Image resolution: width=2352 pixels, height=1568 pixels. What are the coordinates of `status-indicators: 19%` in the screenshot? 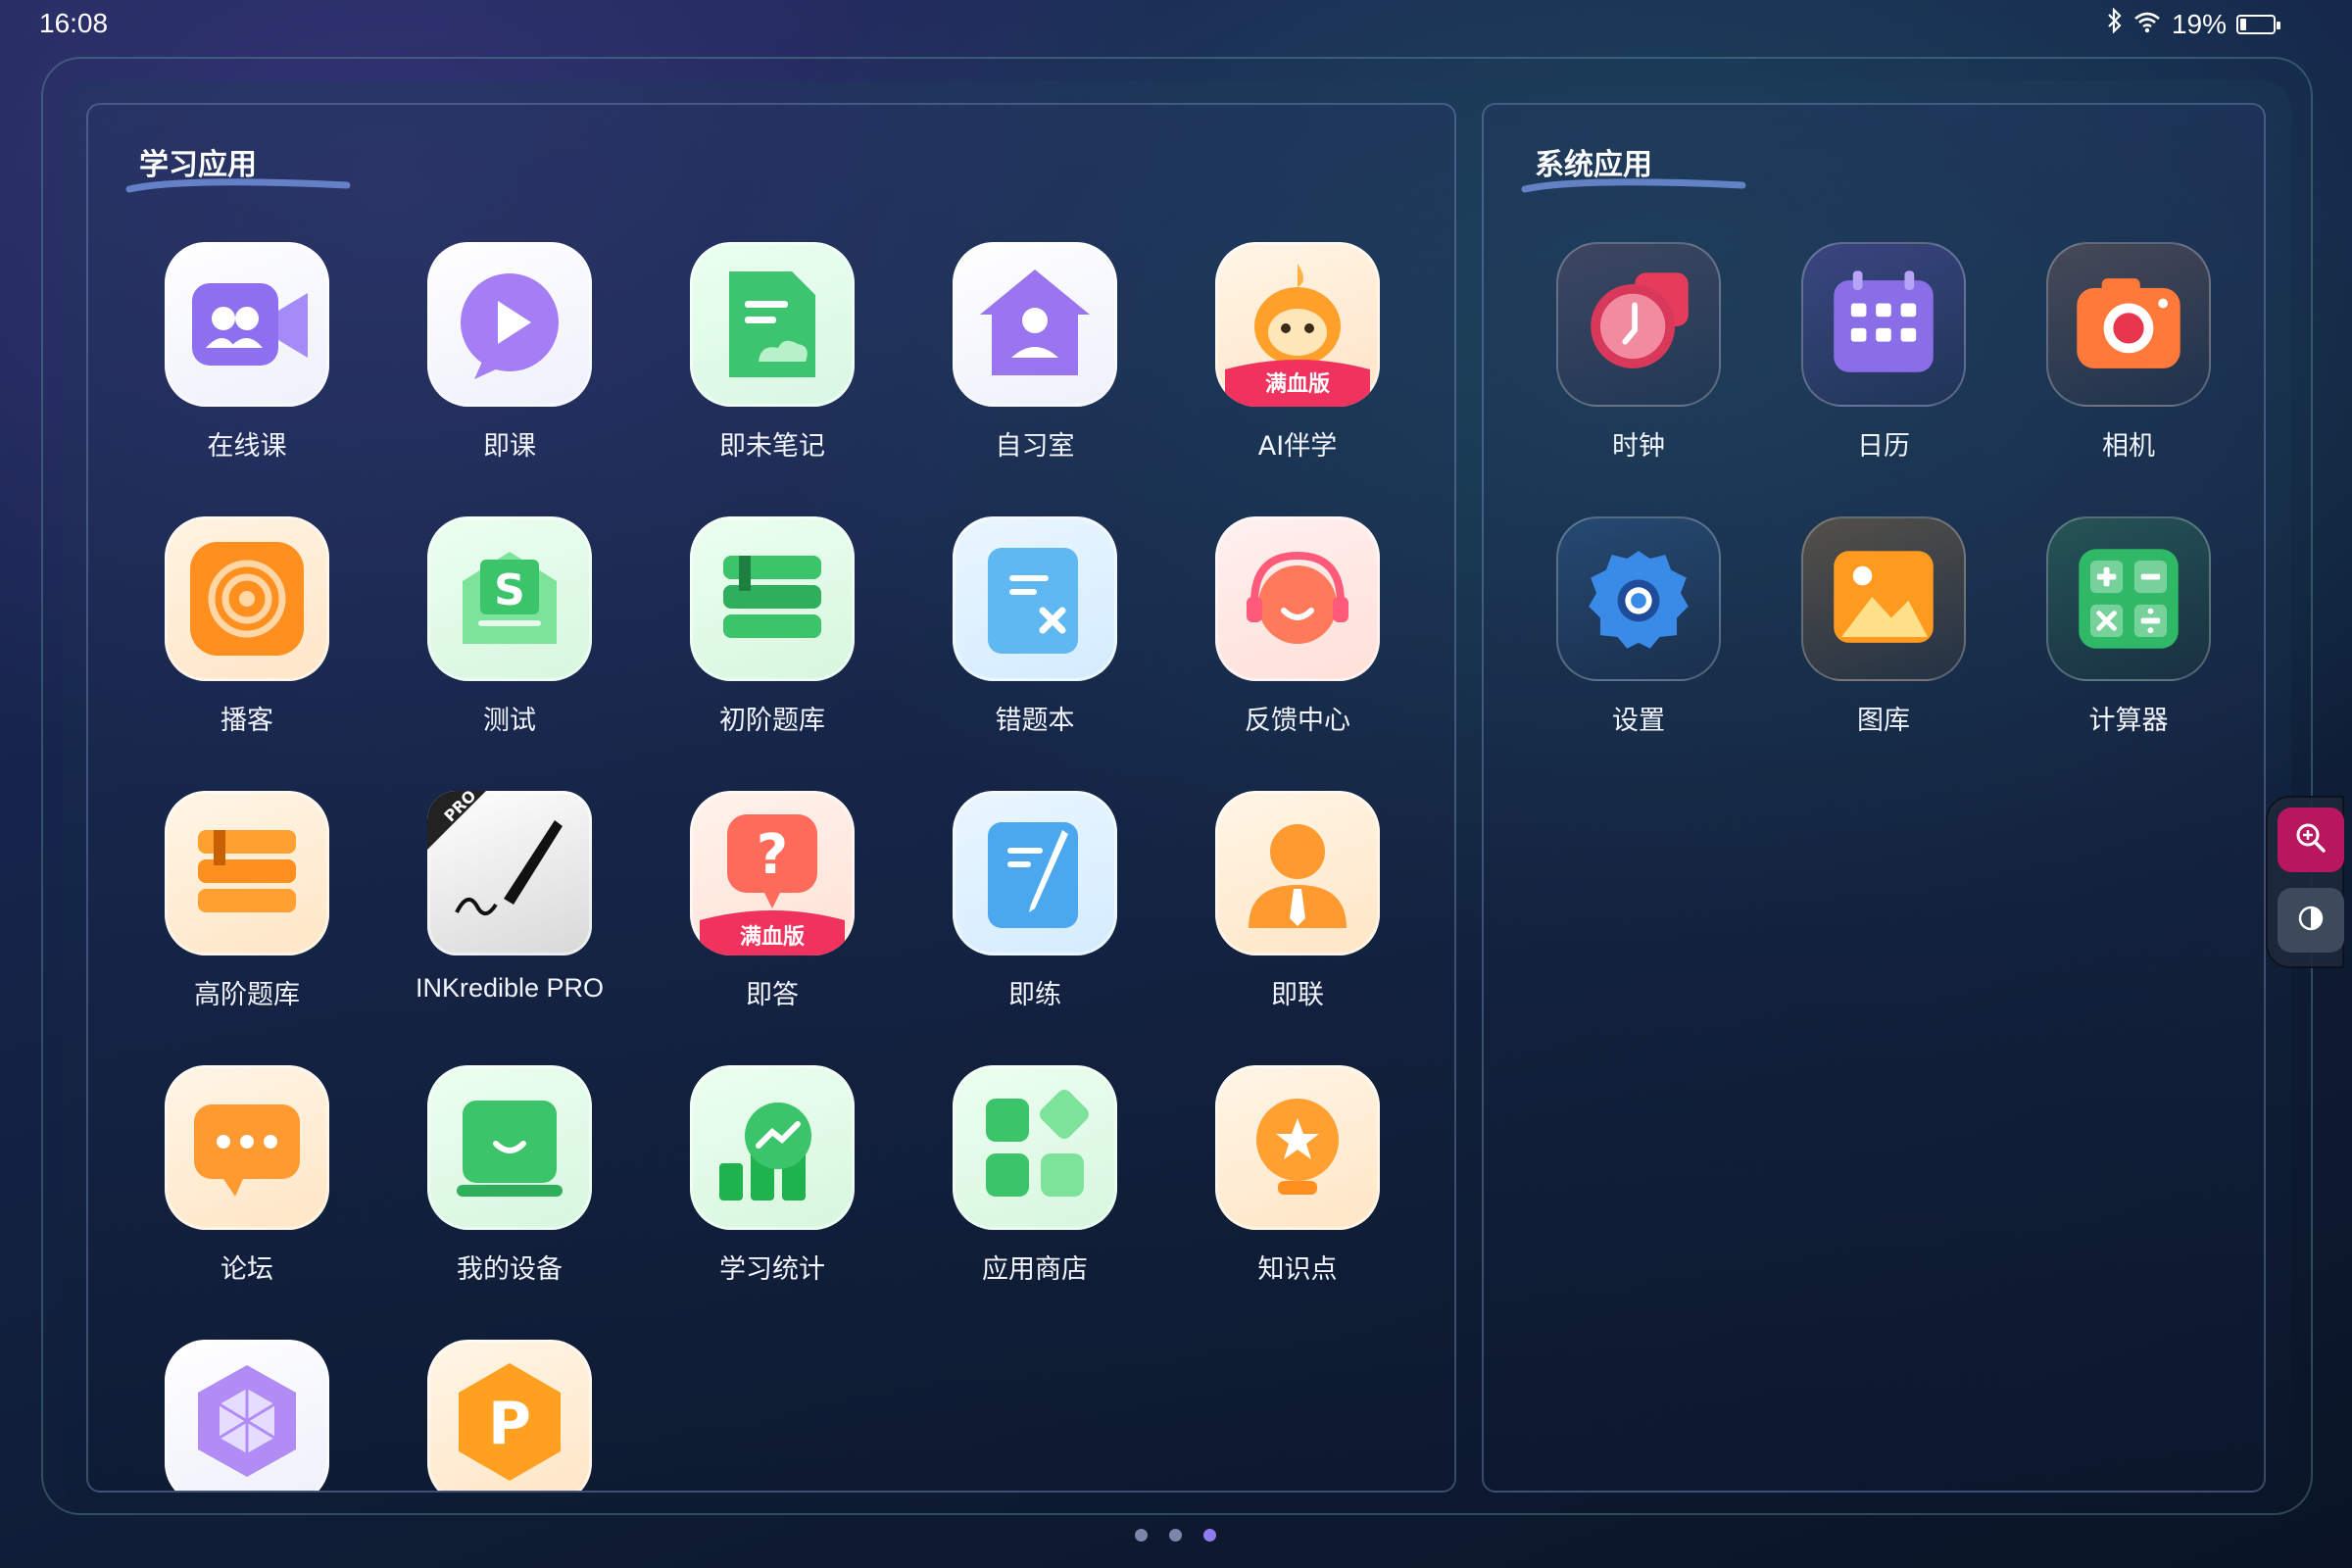 It's located at (2193, 23).